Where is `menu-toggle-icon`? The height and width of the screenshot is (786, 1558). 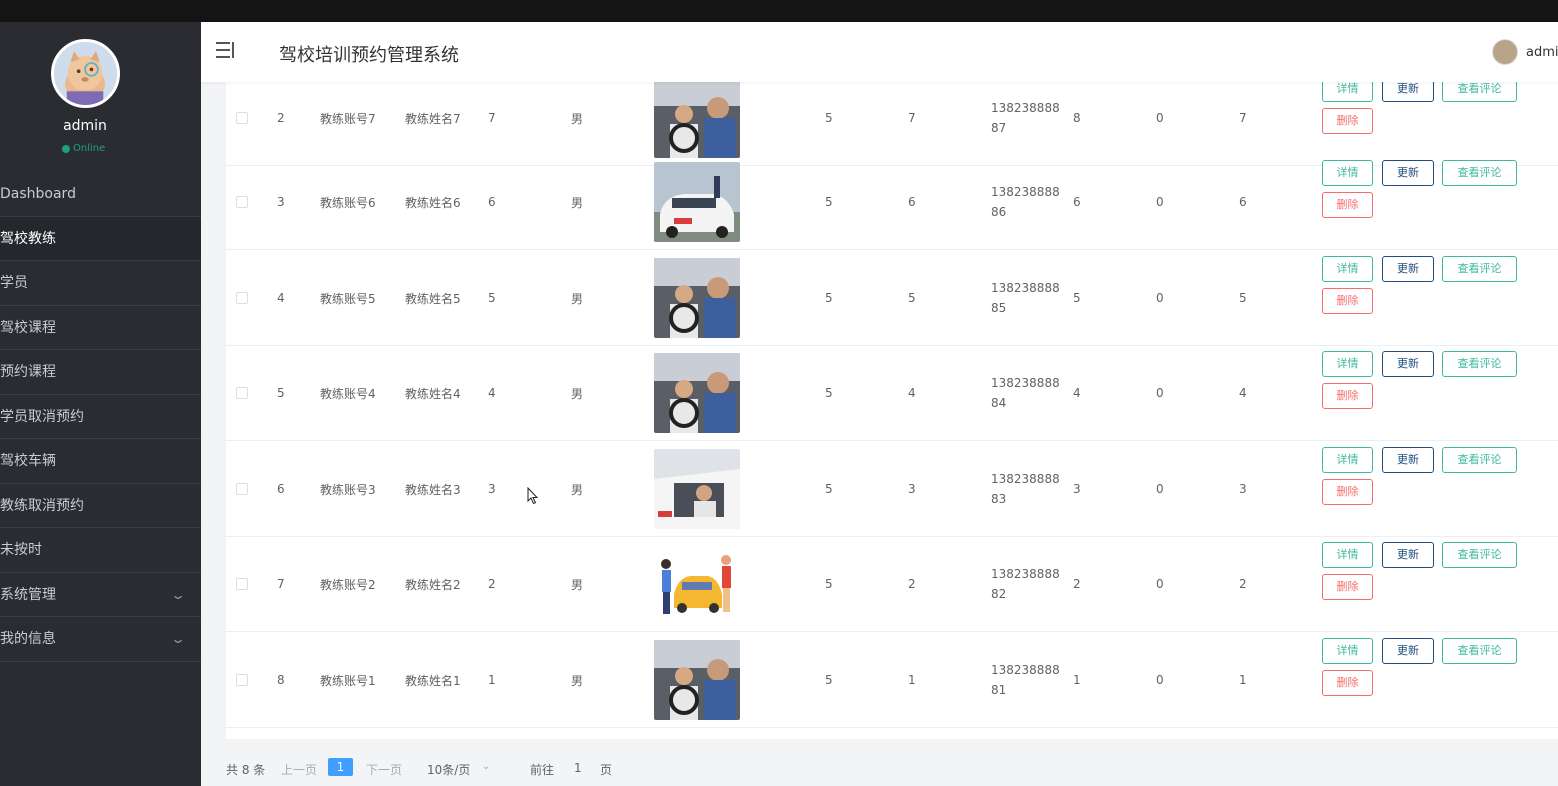 menu-toggle-icon is located at coordinates (225, 51).